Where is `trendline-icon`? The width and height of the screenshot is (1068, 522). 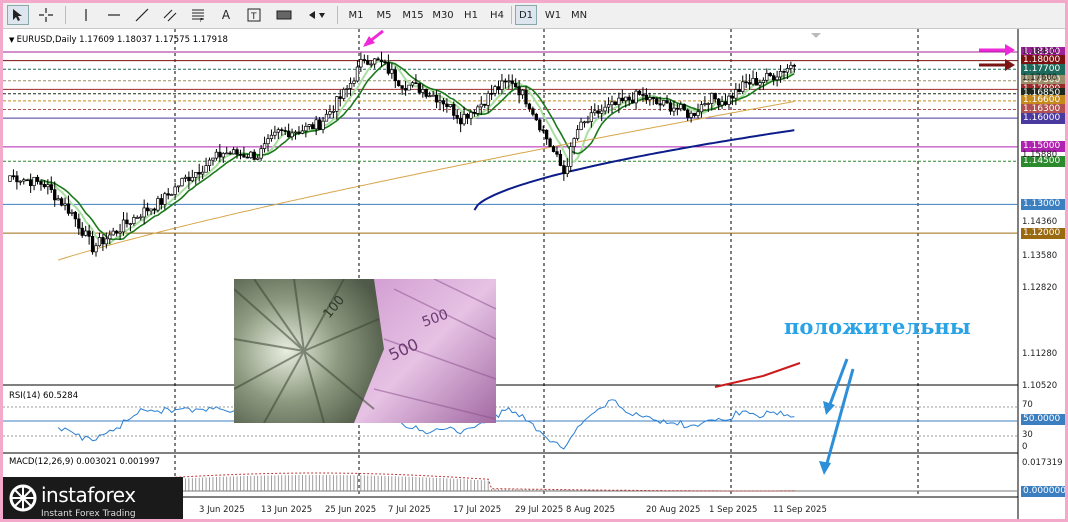
trendline-icon is located at coordinates (142, 15).